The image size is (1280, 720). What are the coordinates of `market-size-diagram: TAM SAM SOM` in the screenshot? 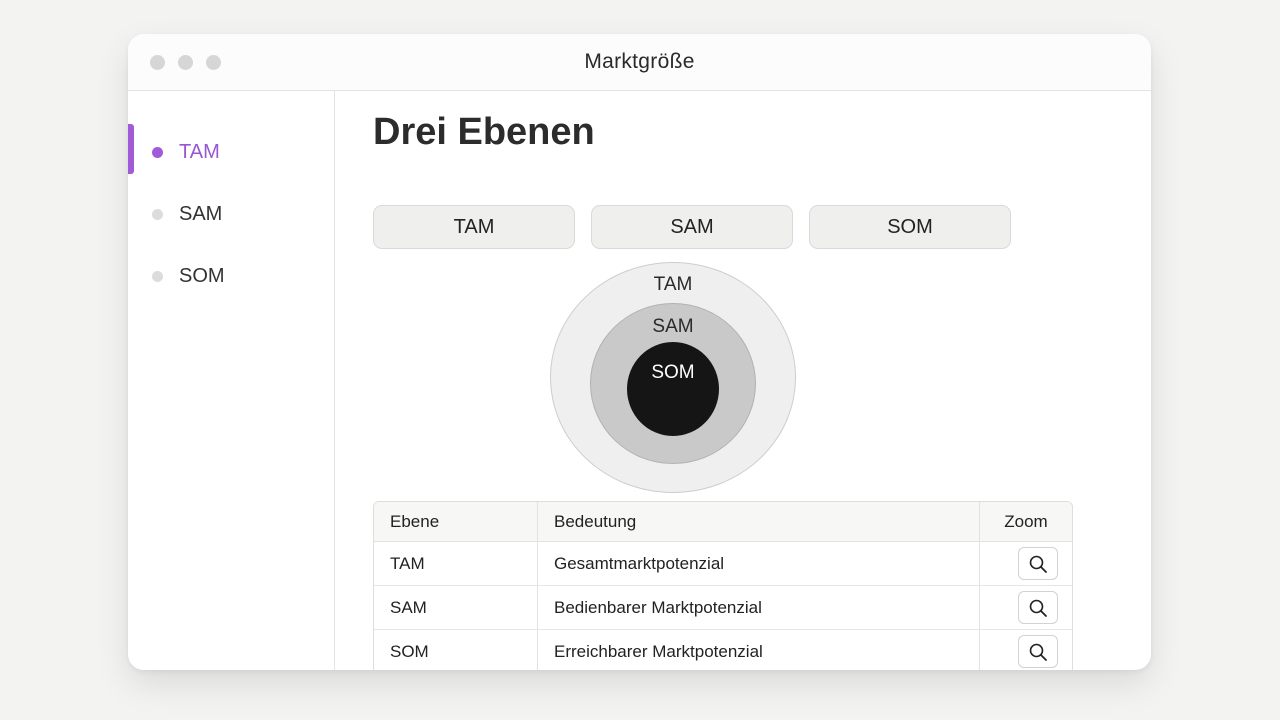 It's located at (673, 378).